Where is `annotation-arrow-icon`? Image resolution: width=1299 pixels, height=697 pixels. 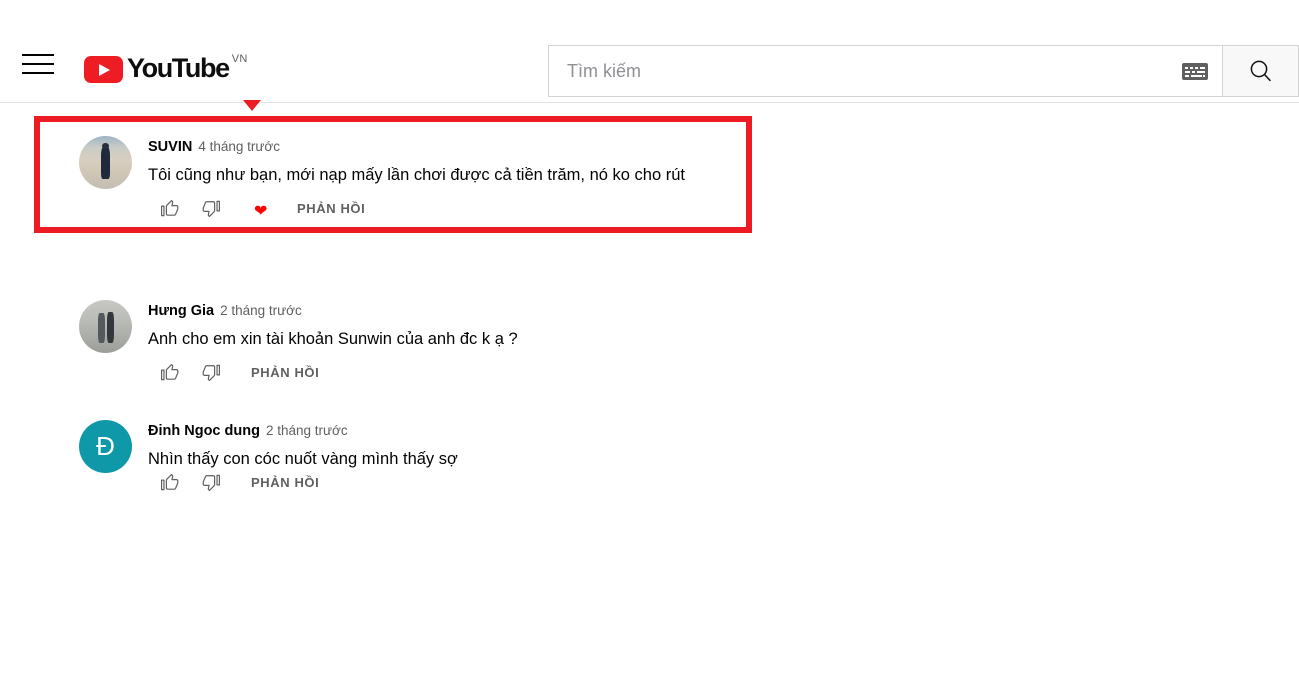 annotation-arrow-icon is located at coordinates (252, 105).